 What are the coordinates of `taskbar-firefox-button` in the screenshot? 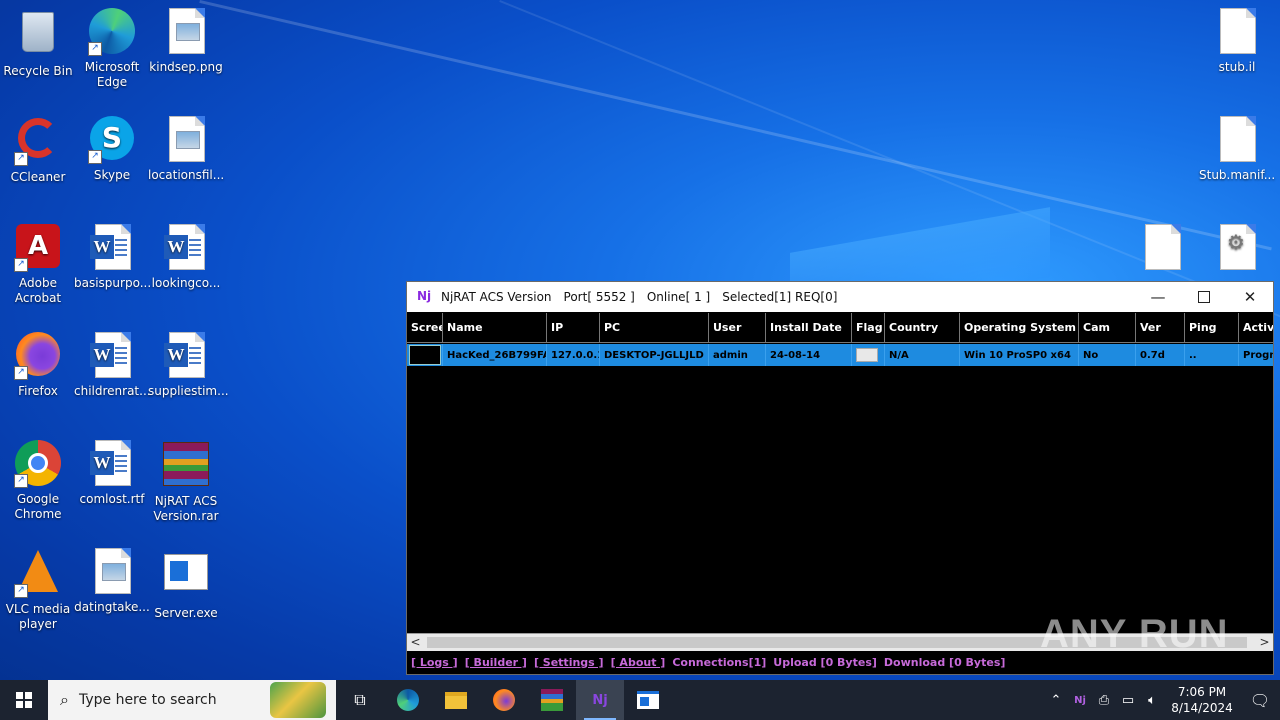 It's located at (504, 700).